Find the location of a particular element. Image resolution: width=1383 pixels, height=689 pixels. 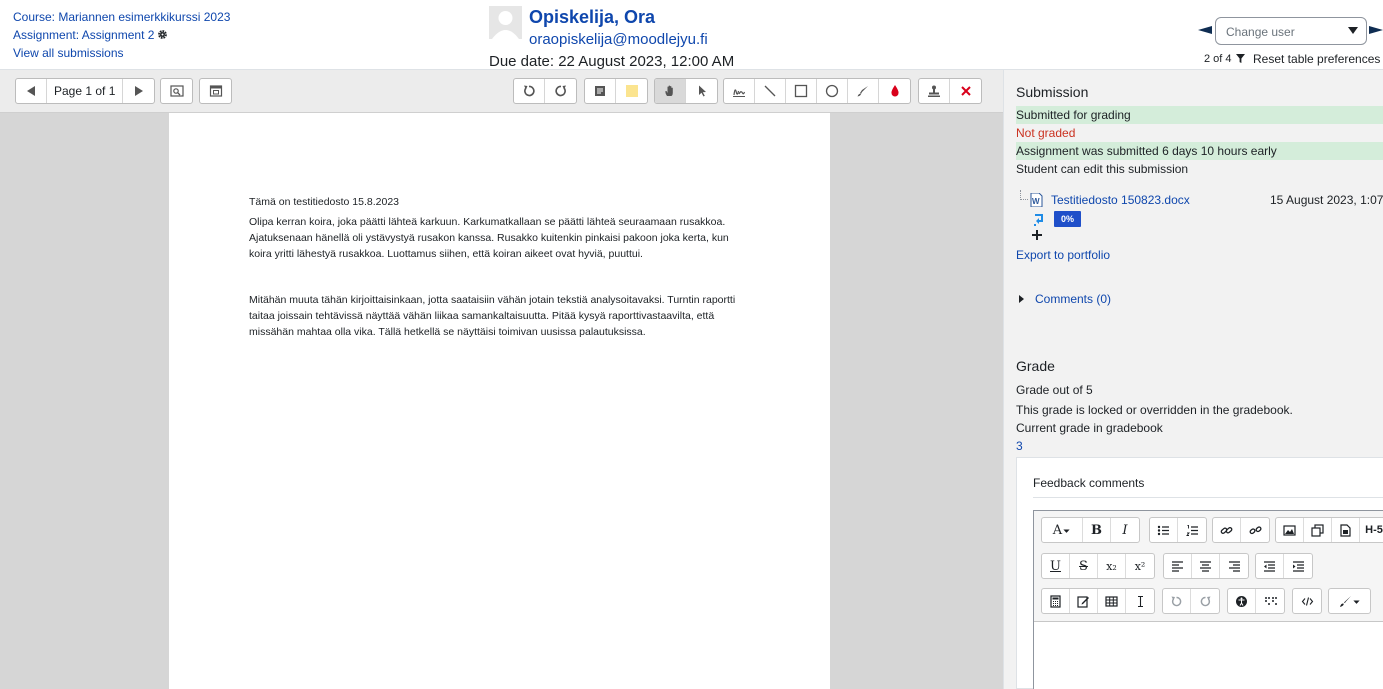

undo-icon is located at coordinates (1176, 601).